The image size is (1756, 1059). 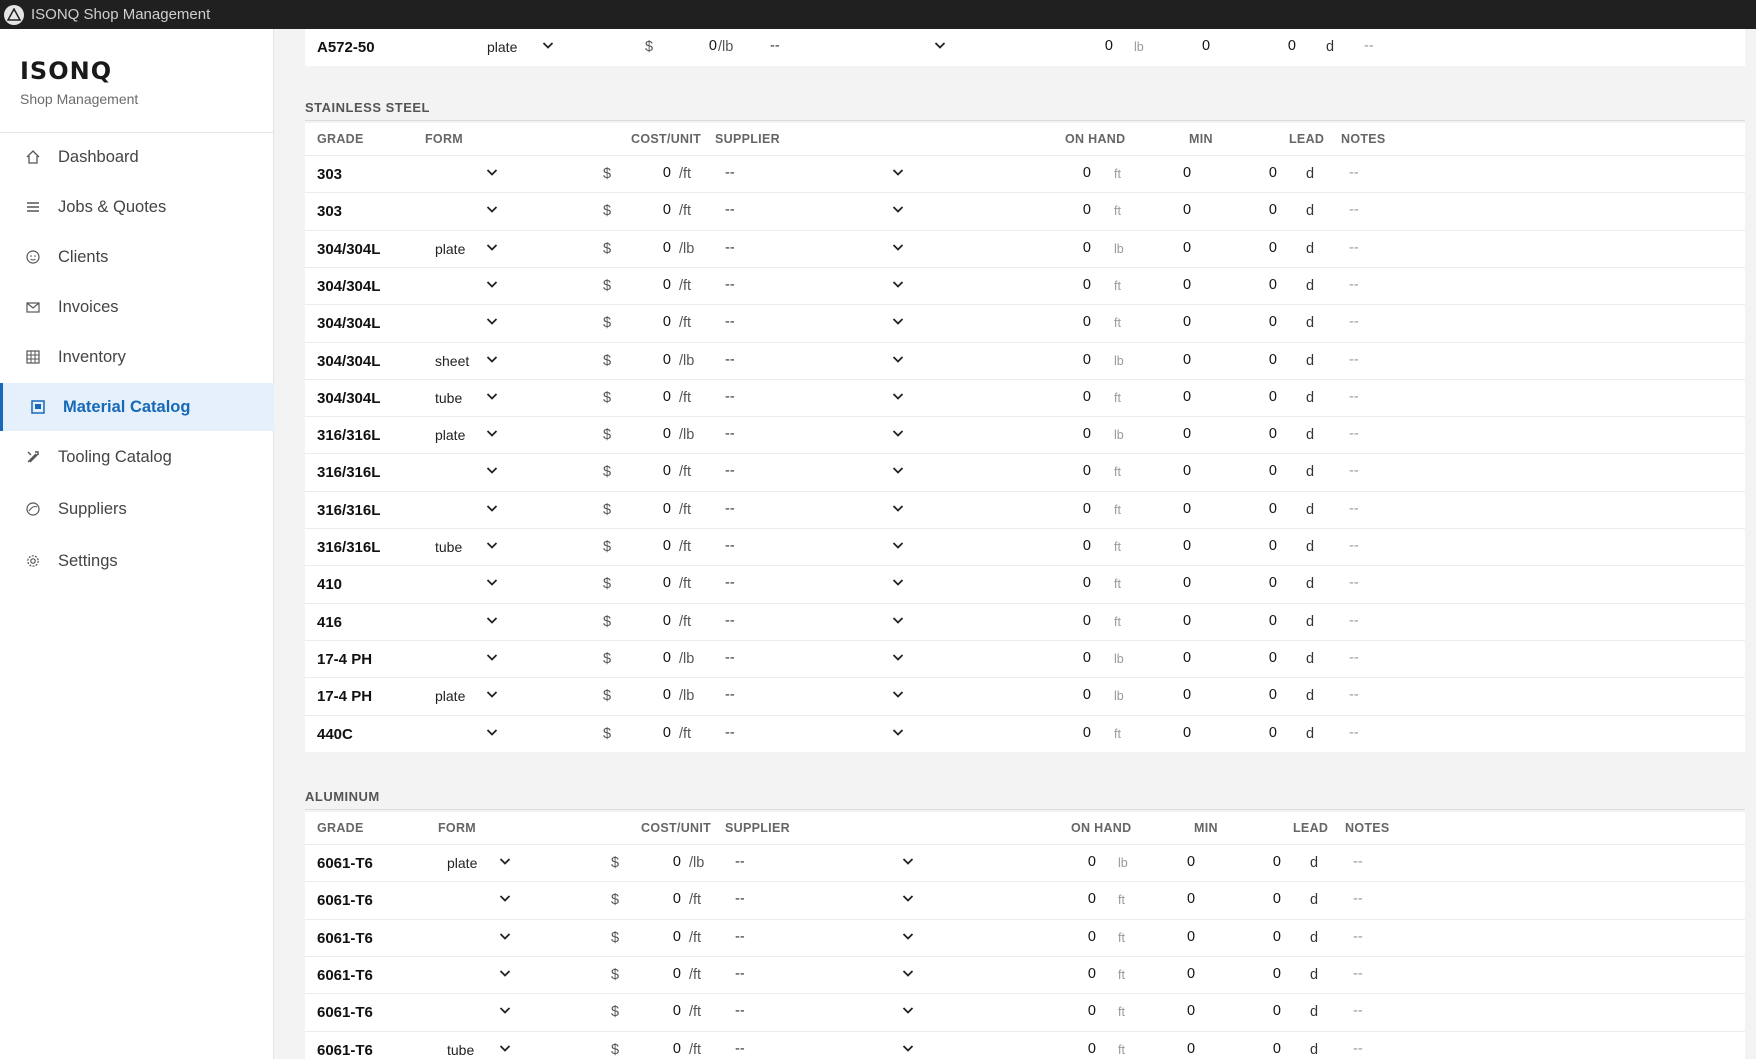 What do you see at coordinates (137, 357) in the screenshot?
I see `sidebar-item-inventory: Inventory` at bounding box center [137, 357].